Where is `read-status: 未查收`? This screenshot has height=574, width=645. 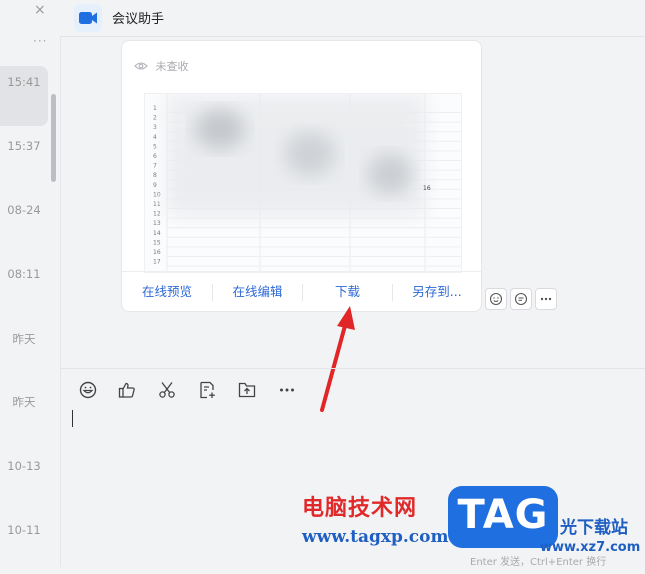 read-status: 未查收 is located at coordinates (161, 66).